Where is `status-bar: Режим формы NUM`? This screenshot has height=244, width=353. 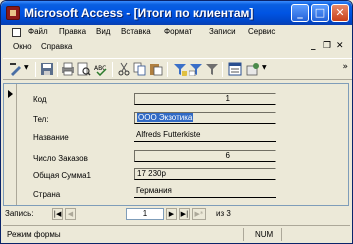
status-bar: Режим формы NUM is located at coordinates (176, 233).